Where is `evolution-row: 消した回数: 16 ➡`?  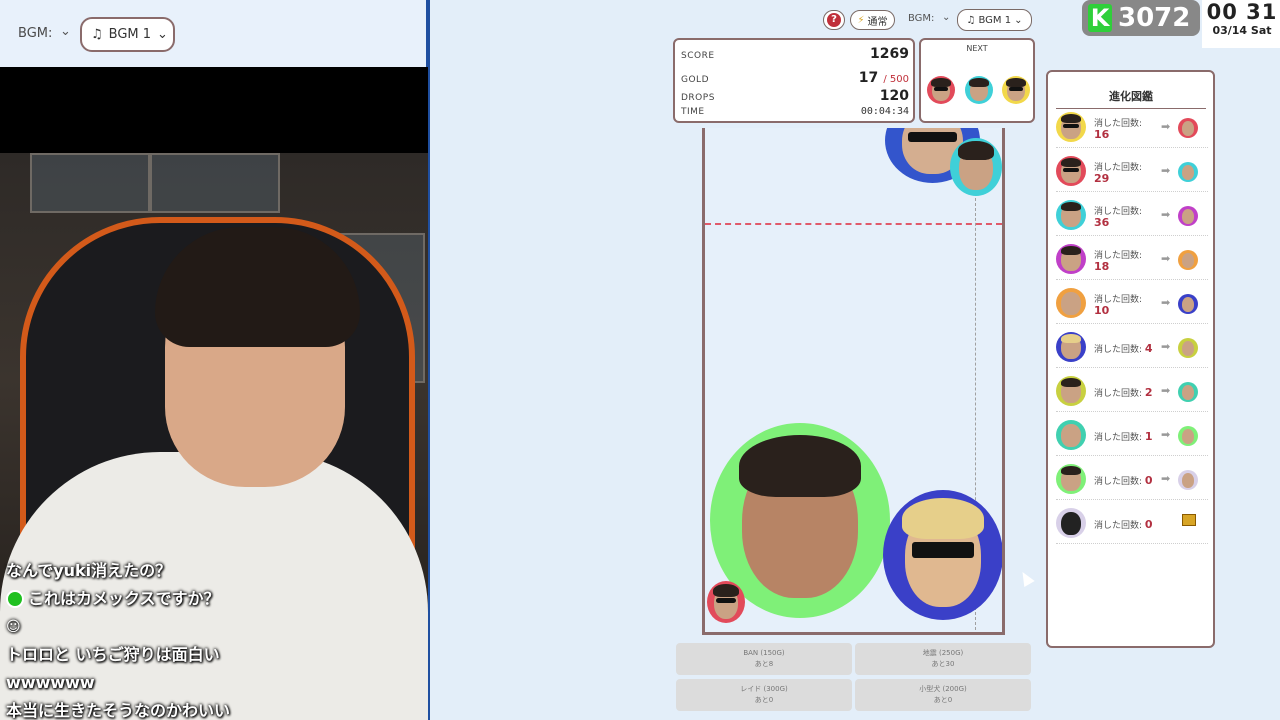
evolution-row: 消した回数: 16 ➡ is located at coordinates (1132, 128).